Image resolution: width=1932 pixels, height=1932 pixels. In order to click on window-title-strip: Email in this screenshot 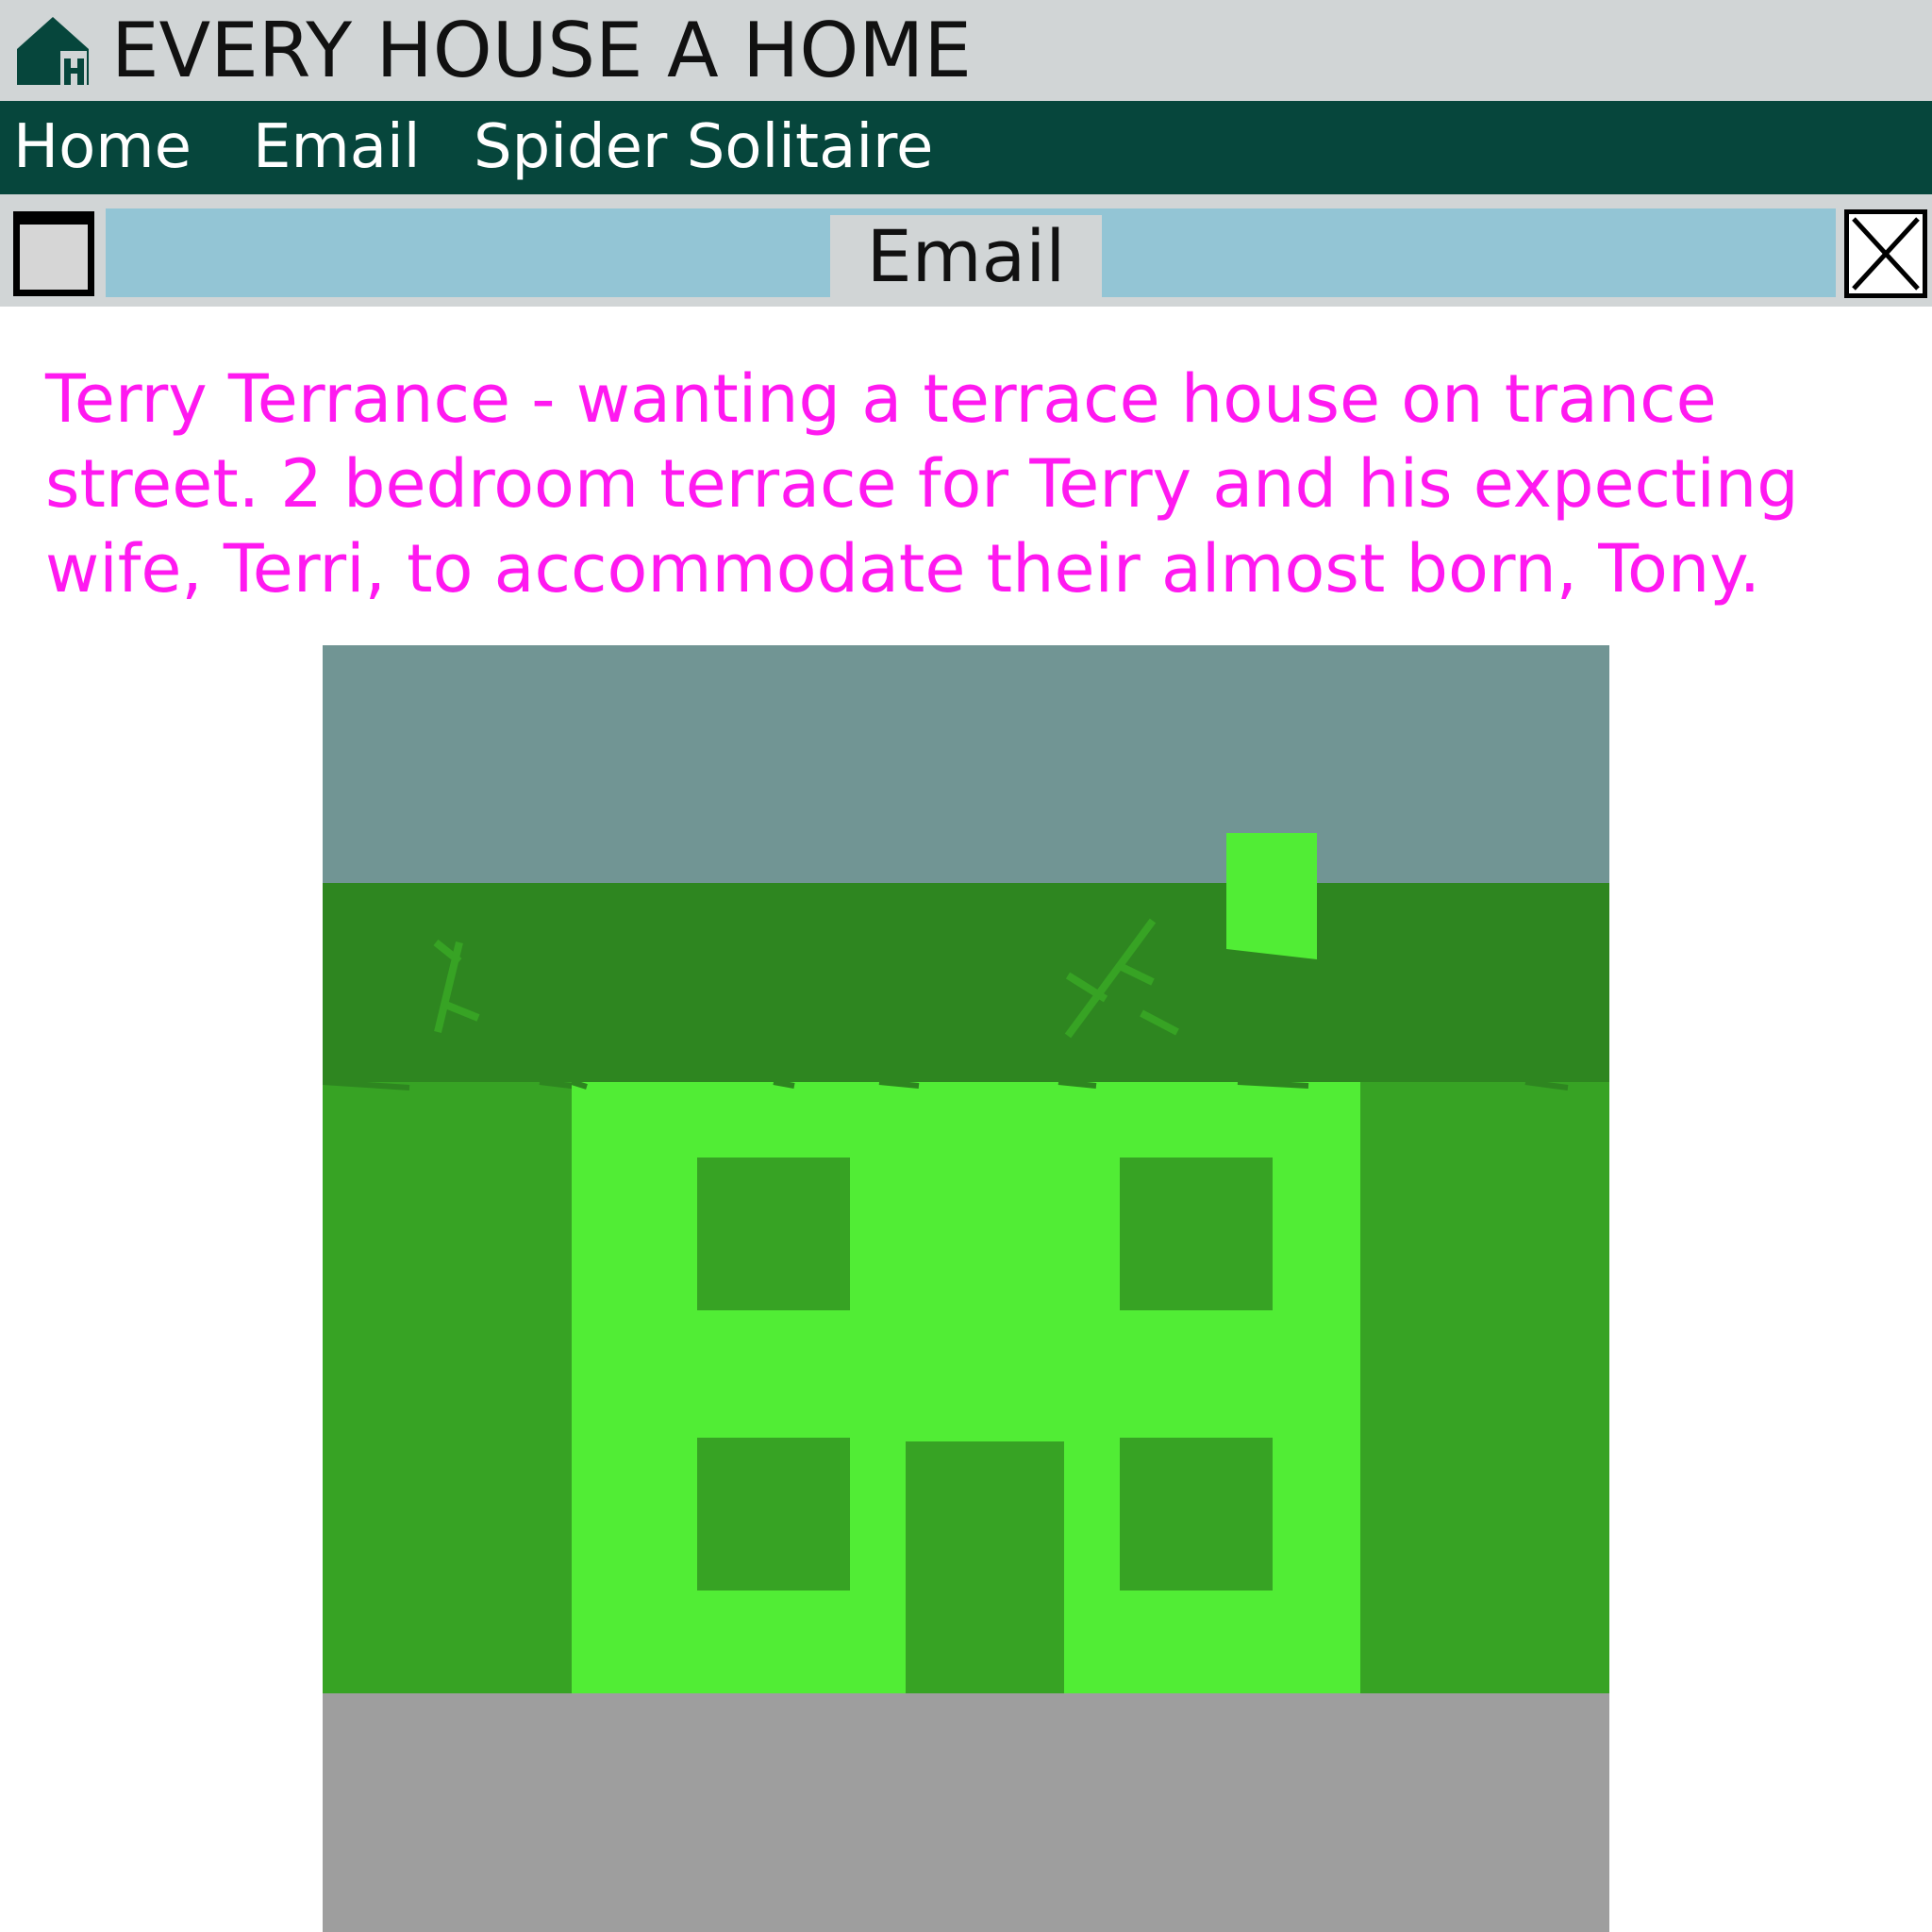, I will do `click(971, 253)`.